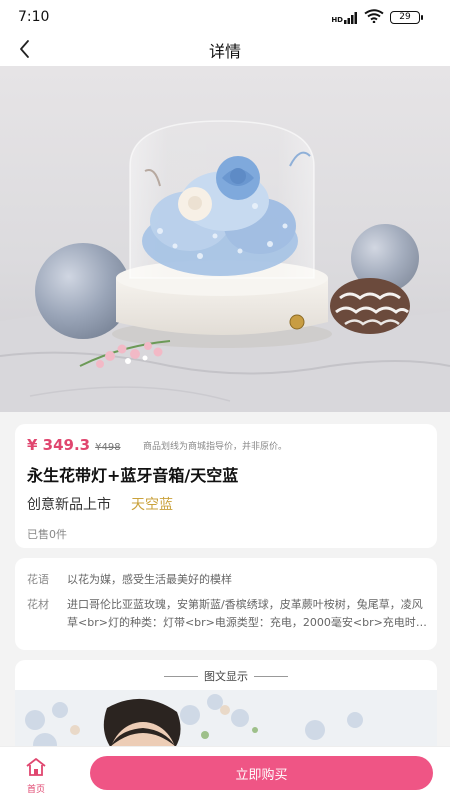 This screenshot has width=450, height=800. What do you see at coordinates (152, 505) in the screenshot?
I see `tag-color: 天空蓝` at bounding box center [152, 505].